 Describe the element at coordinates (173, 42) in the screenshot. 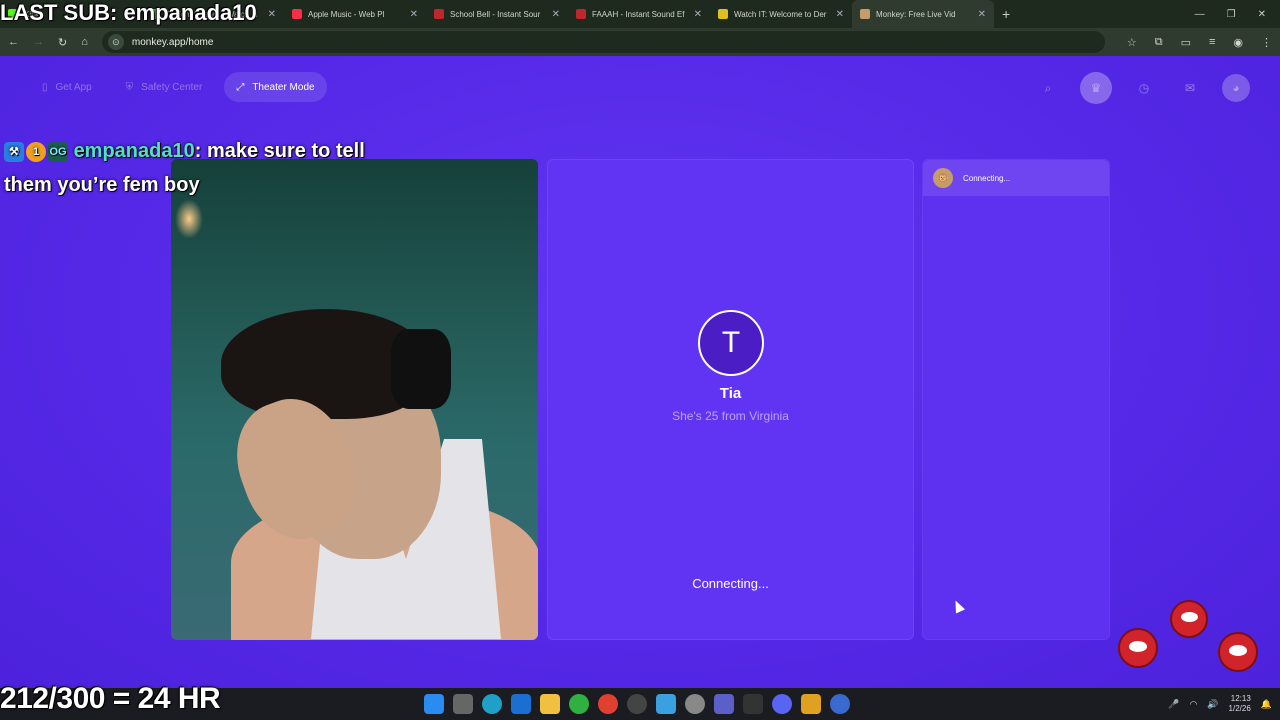

I see `url-text: monkey.app/home` at that location.